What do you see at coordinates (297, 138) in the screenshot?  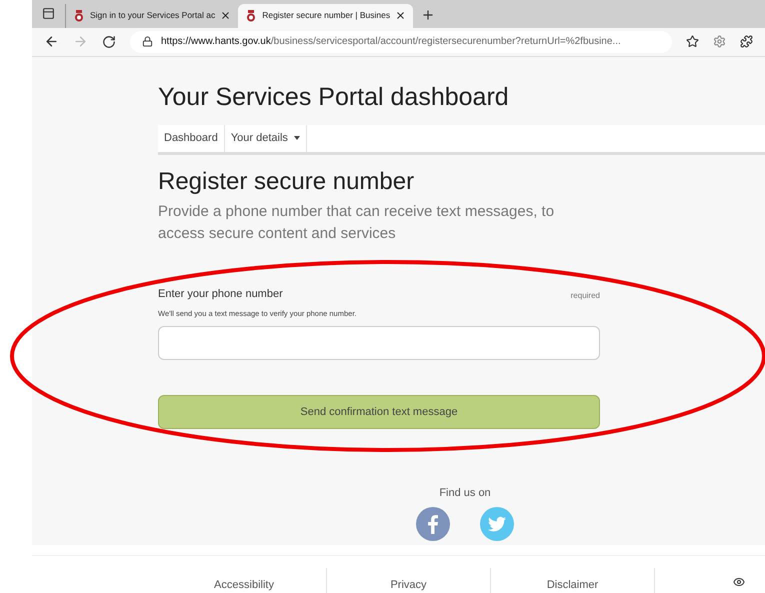 I see `caret-icon` at bounding box center [297, 138].